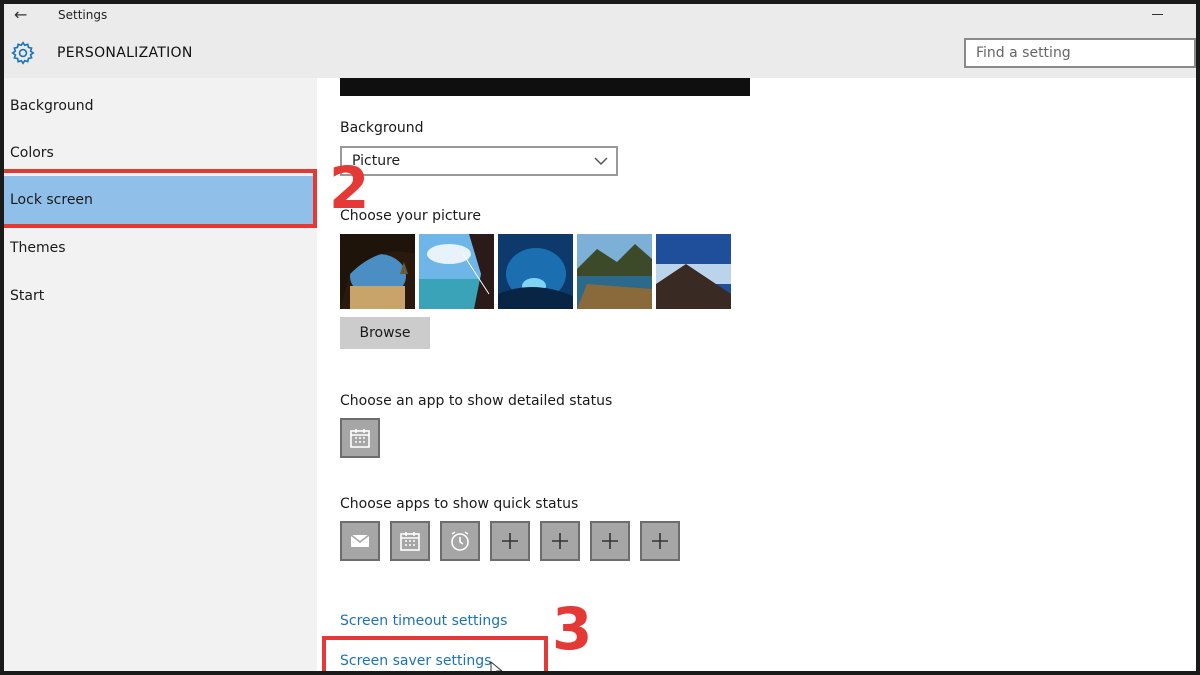 This screenshot has height=675, width=1200. Describe the element at coordinates (160, 106) in the screenshot. I see `sidebar-item-background: Background` at that location.